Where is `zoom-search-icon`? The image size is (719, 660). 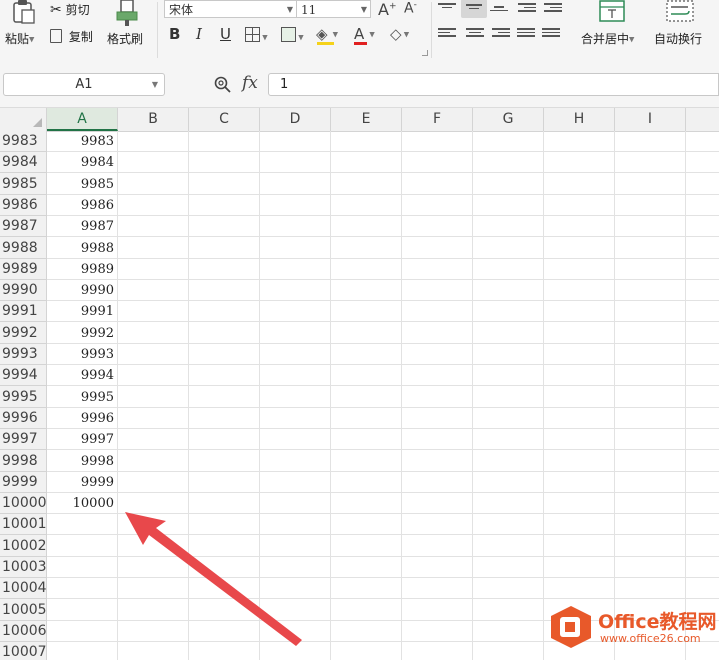 zoom-search-icon is located at coordinates (223, 85).